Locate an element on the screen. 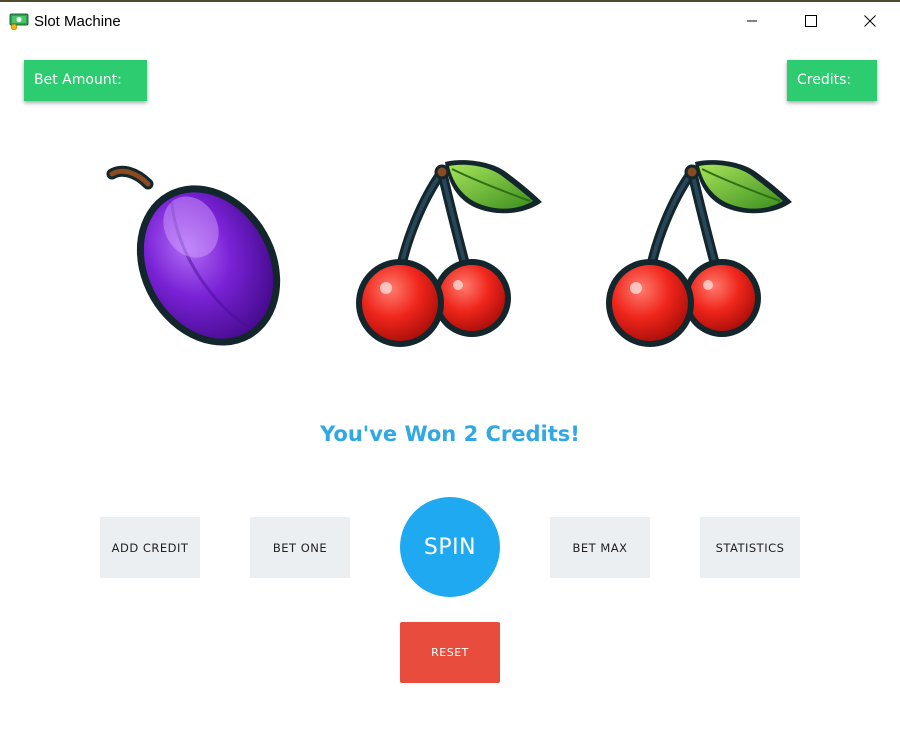 This screenshot has width=900, height=740. window-title: Slot Machine is located at coordinates (77, 21).